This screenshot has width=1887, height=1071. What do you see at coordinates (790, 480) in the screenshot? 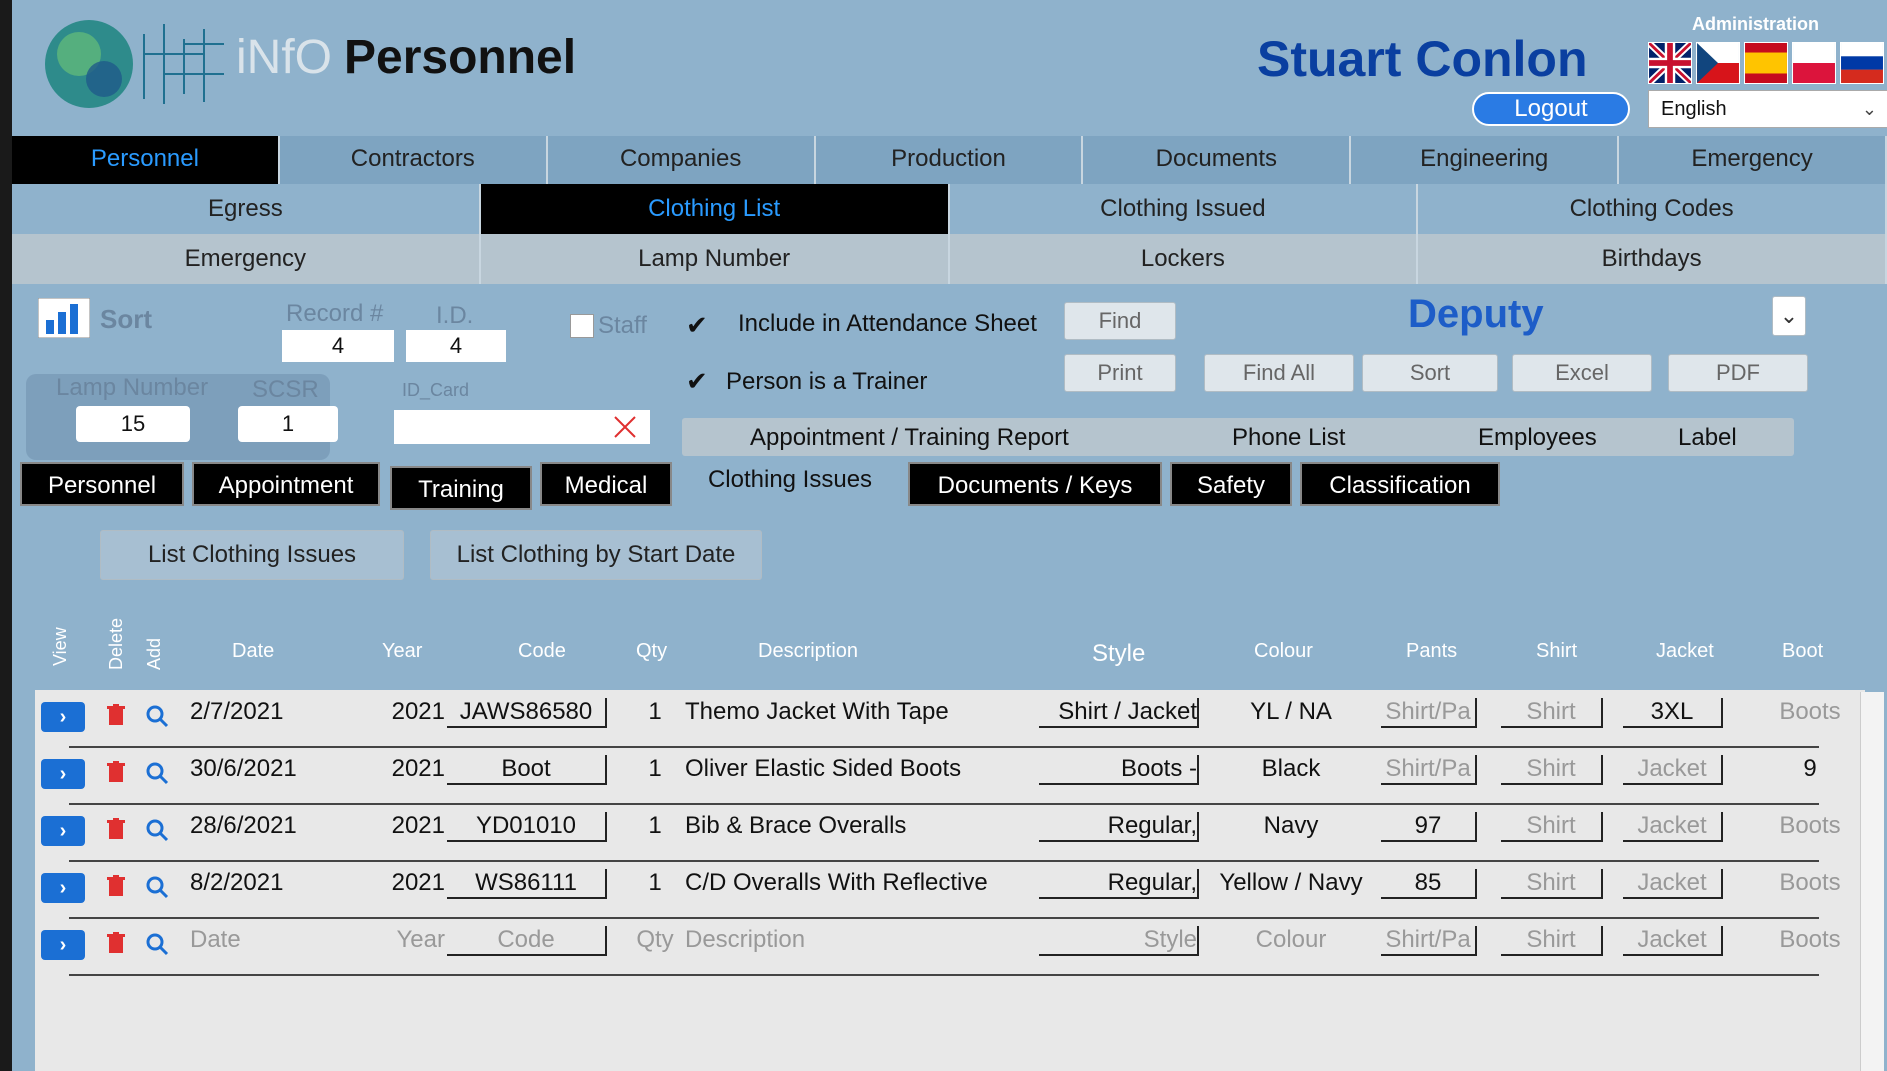
I see `tab-clothing-issues: Clothing Issues` at bounding box center [790, 480].